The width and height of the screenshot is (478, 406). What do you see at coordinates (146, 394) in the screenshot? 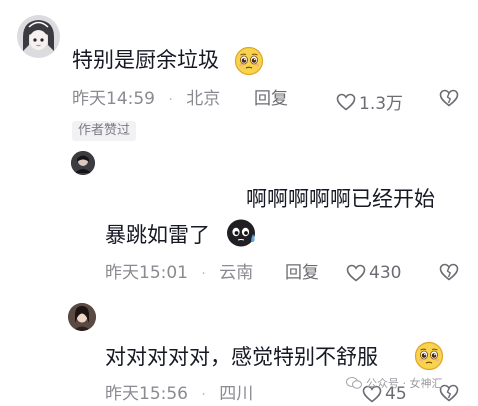
I see `comment-time: 昨天15:56` at bounding box center [146, 394].